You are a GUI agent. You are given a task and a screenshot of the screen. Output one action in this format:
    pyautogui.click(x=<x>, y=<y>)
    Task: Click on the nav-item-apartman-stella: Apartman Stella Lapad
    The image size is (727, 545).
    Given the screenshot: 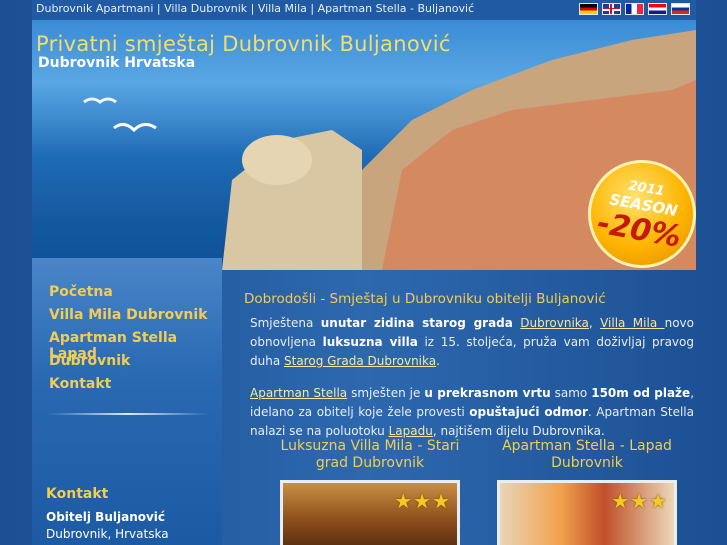 What is the action you would take?
    pyautogui.click(x=135, y=346)
    